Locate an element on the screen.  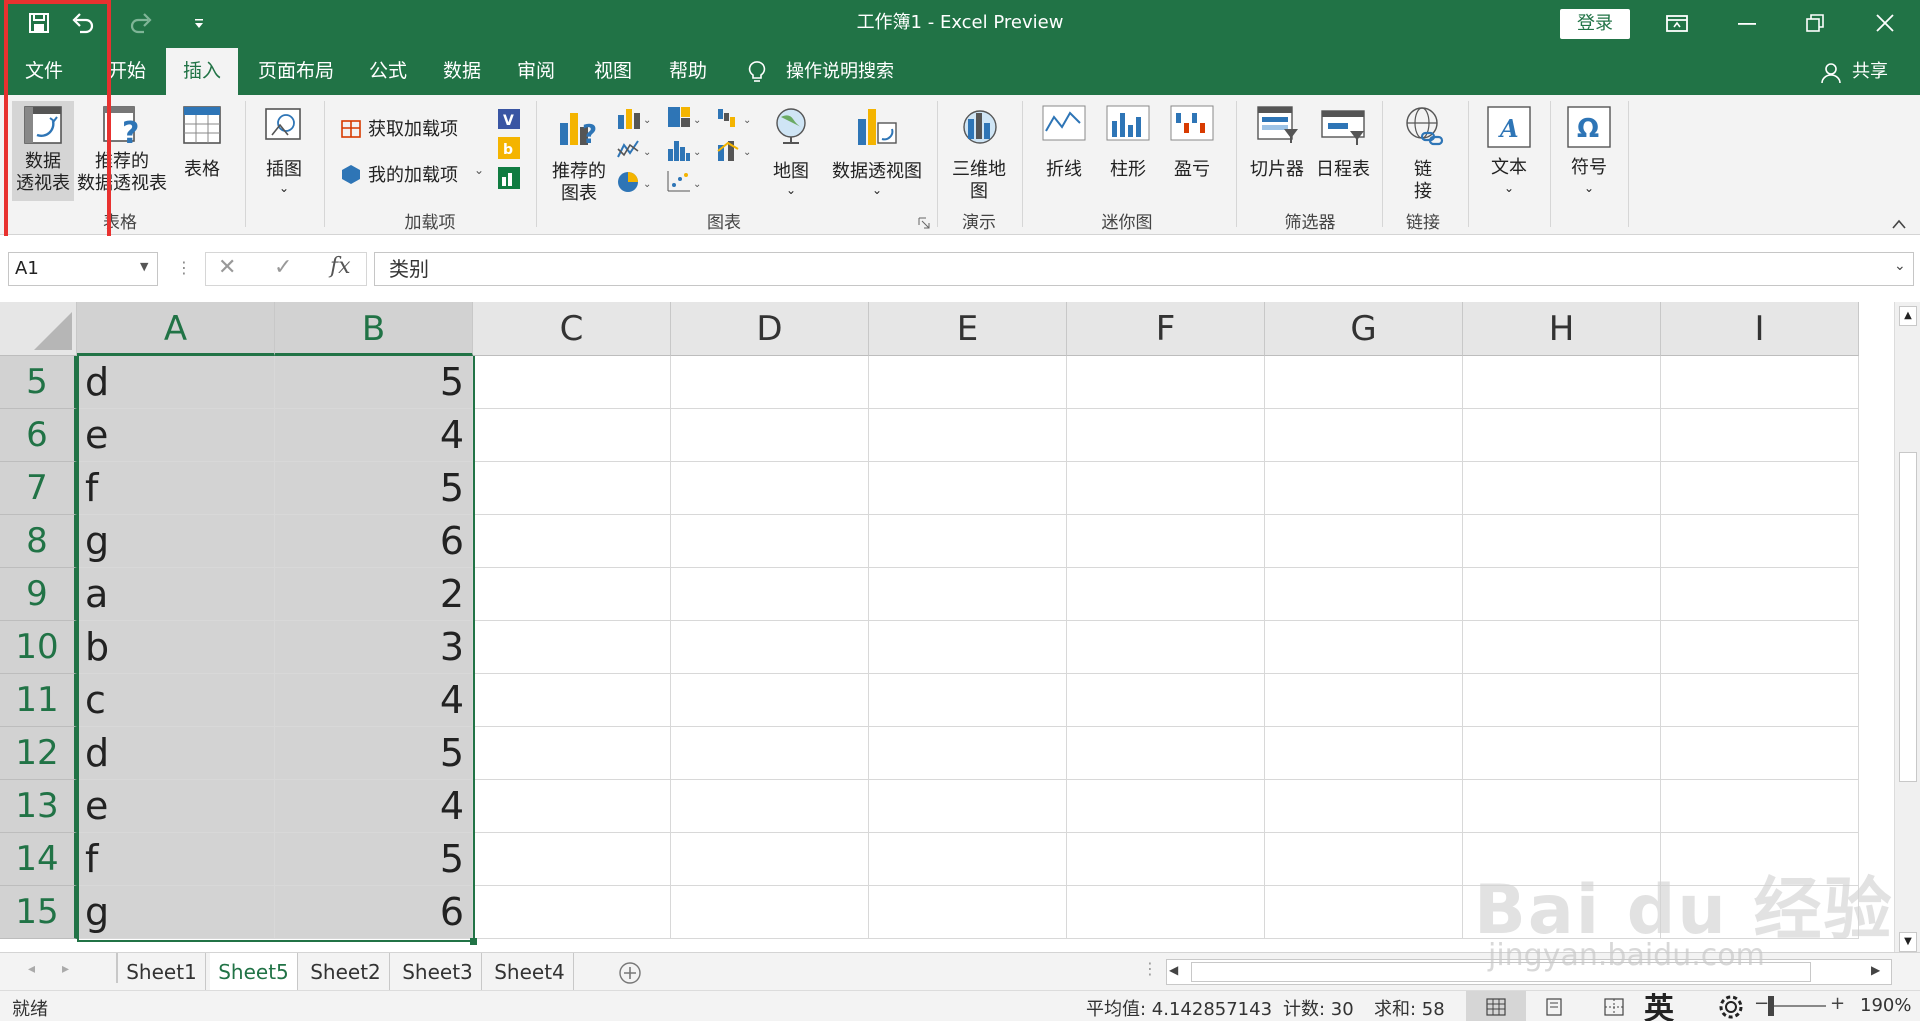
line-chart-icon: ⌄ is located at coordinates (634, 150).